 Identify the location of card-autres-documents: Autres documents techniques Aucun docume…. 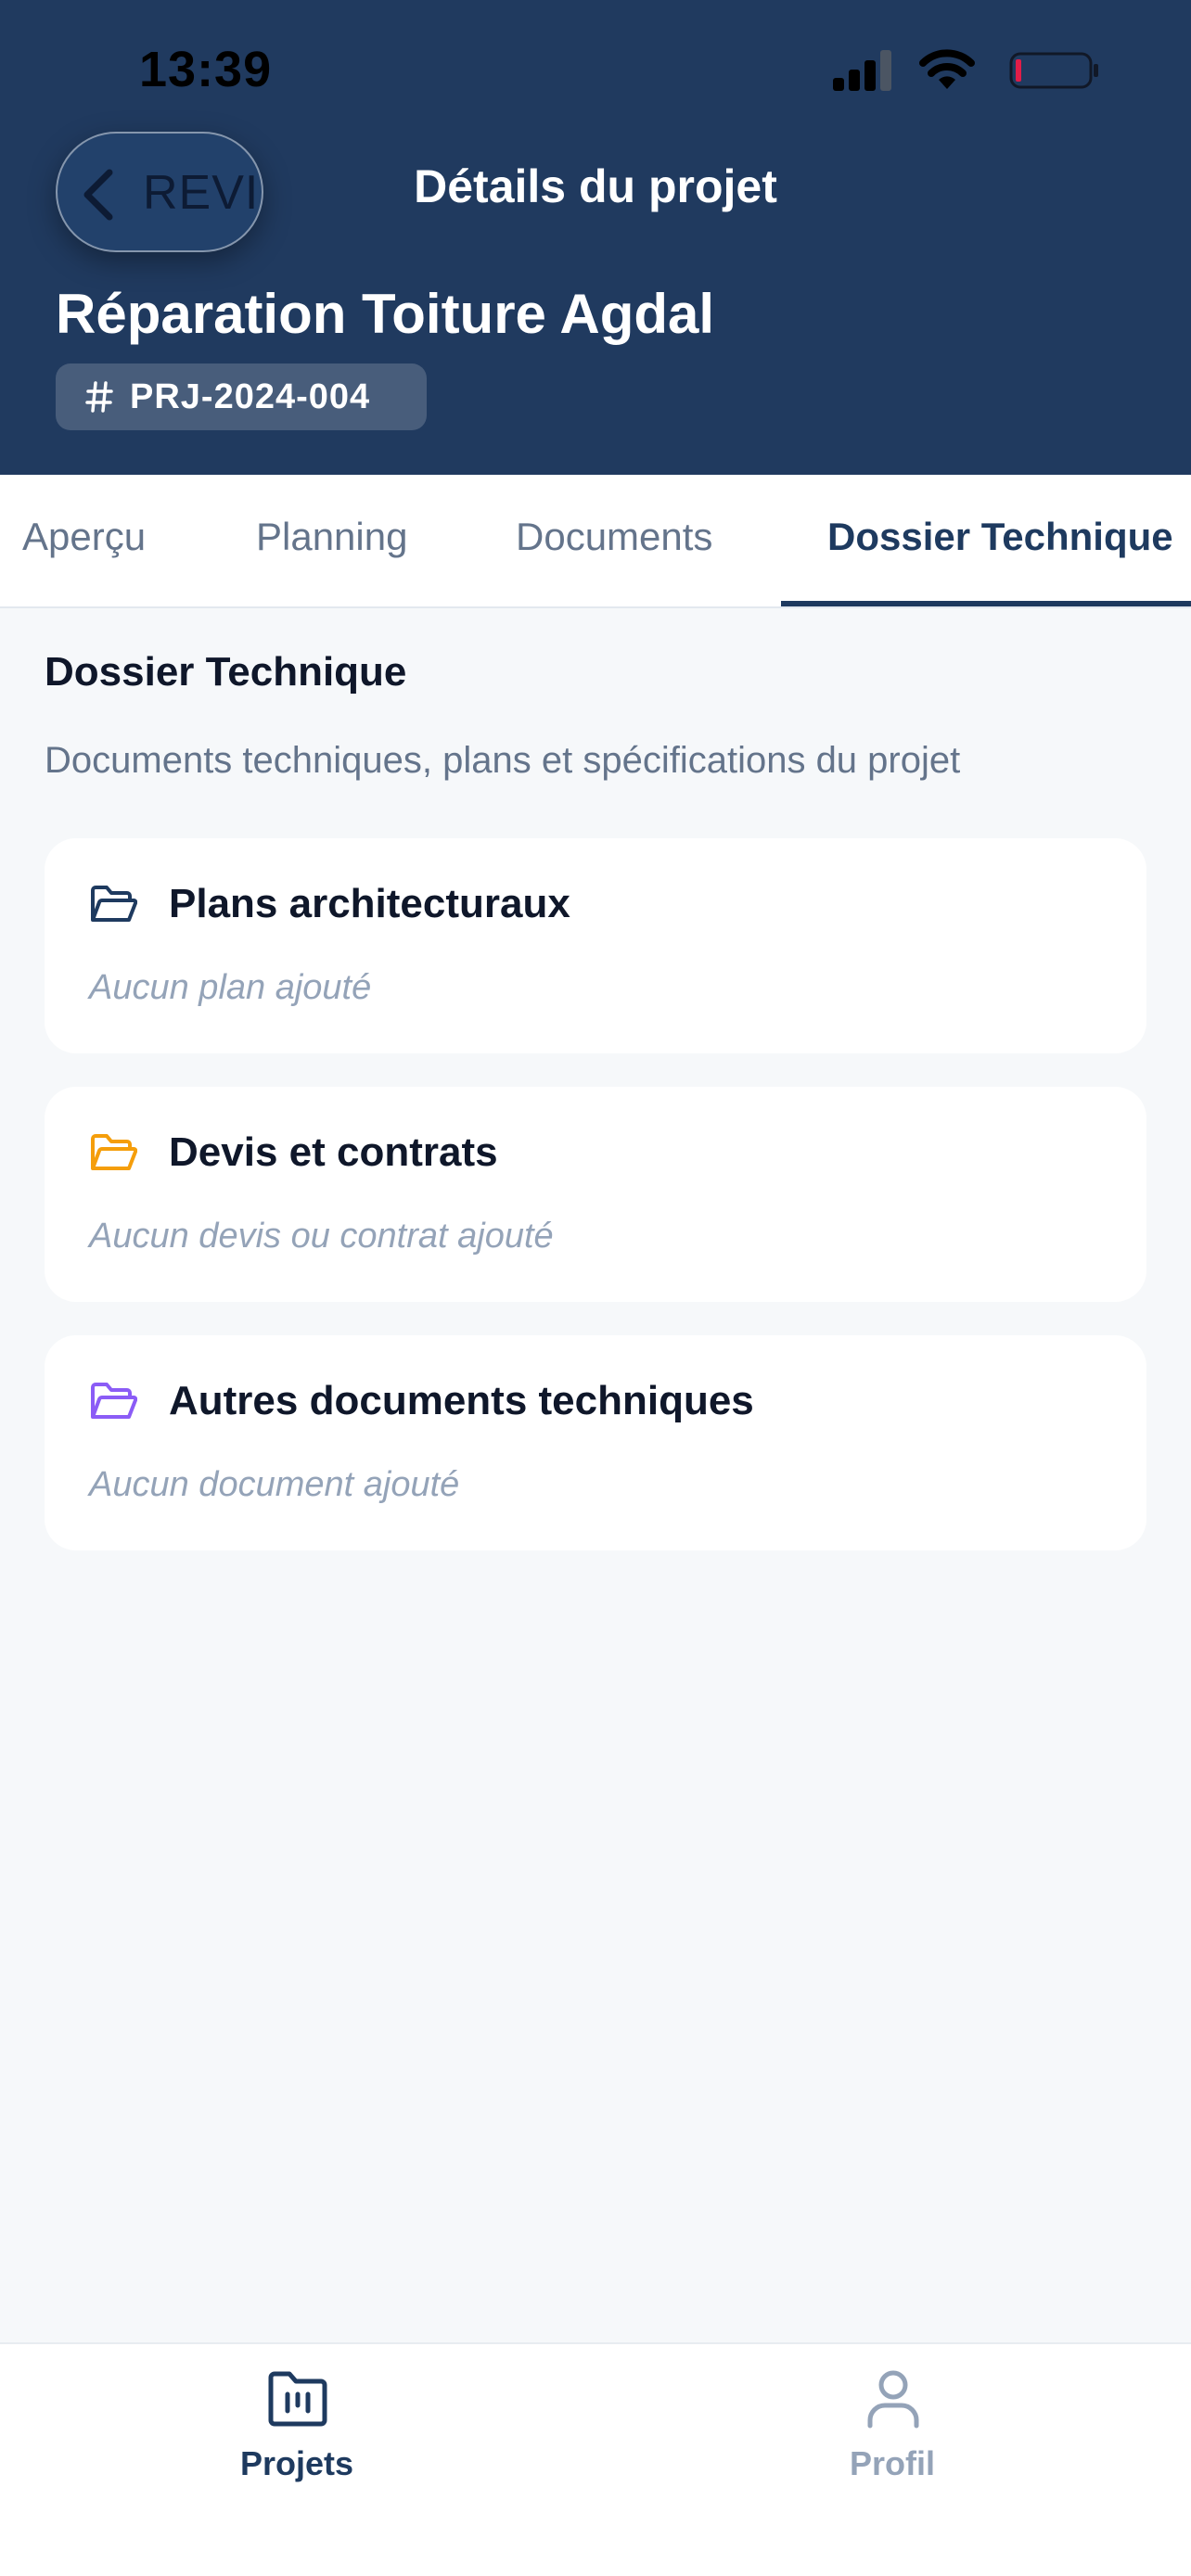
(595, 1443).